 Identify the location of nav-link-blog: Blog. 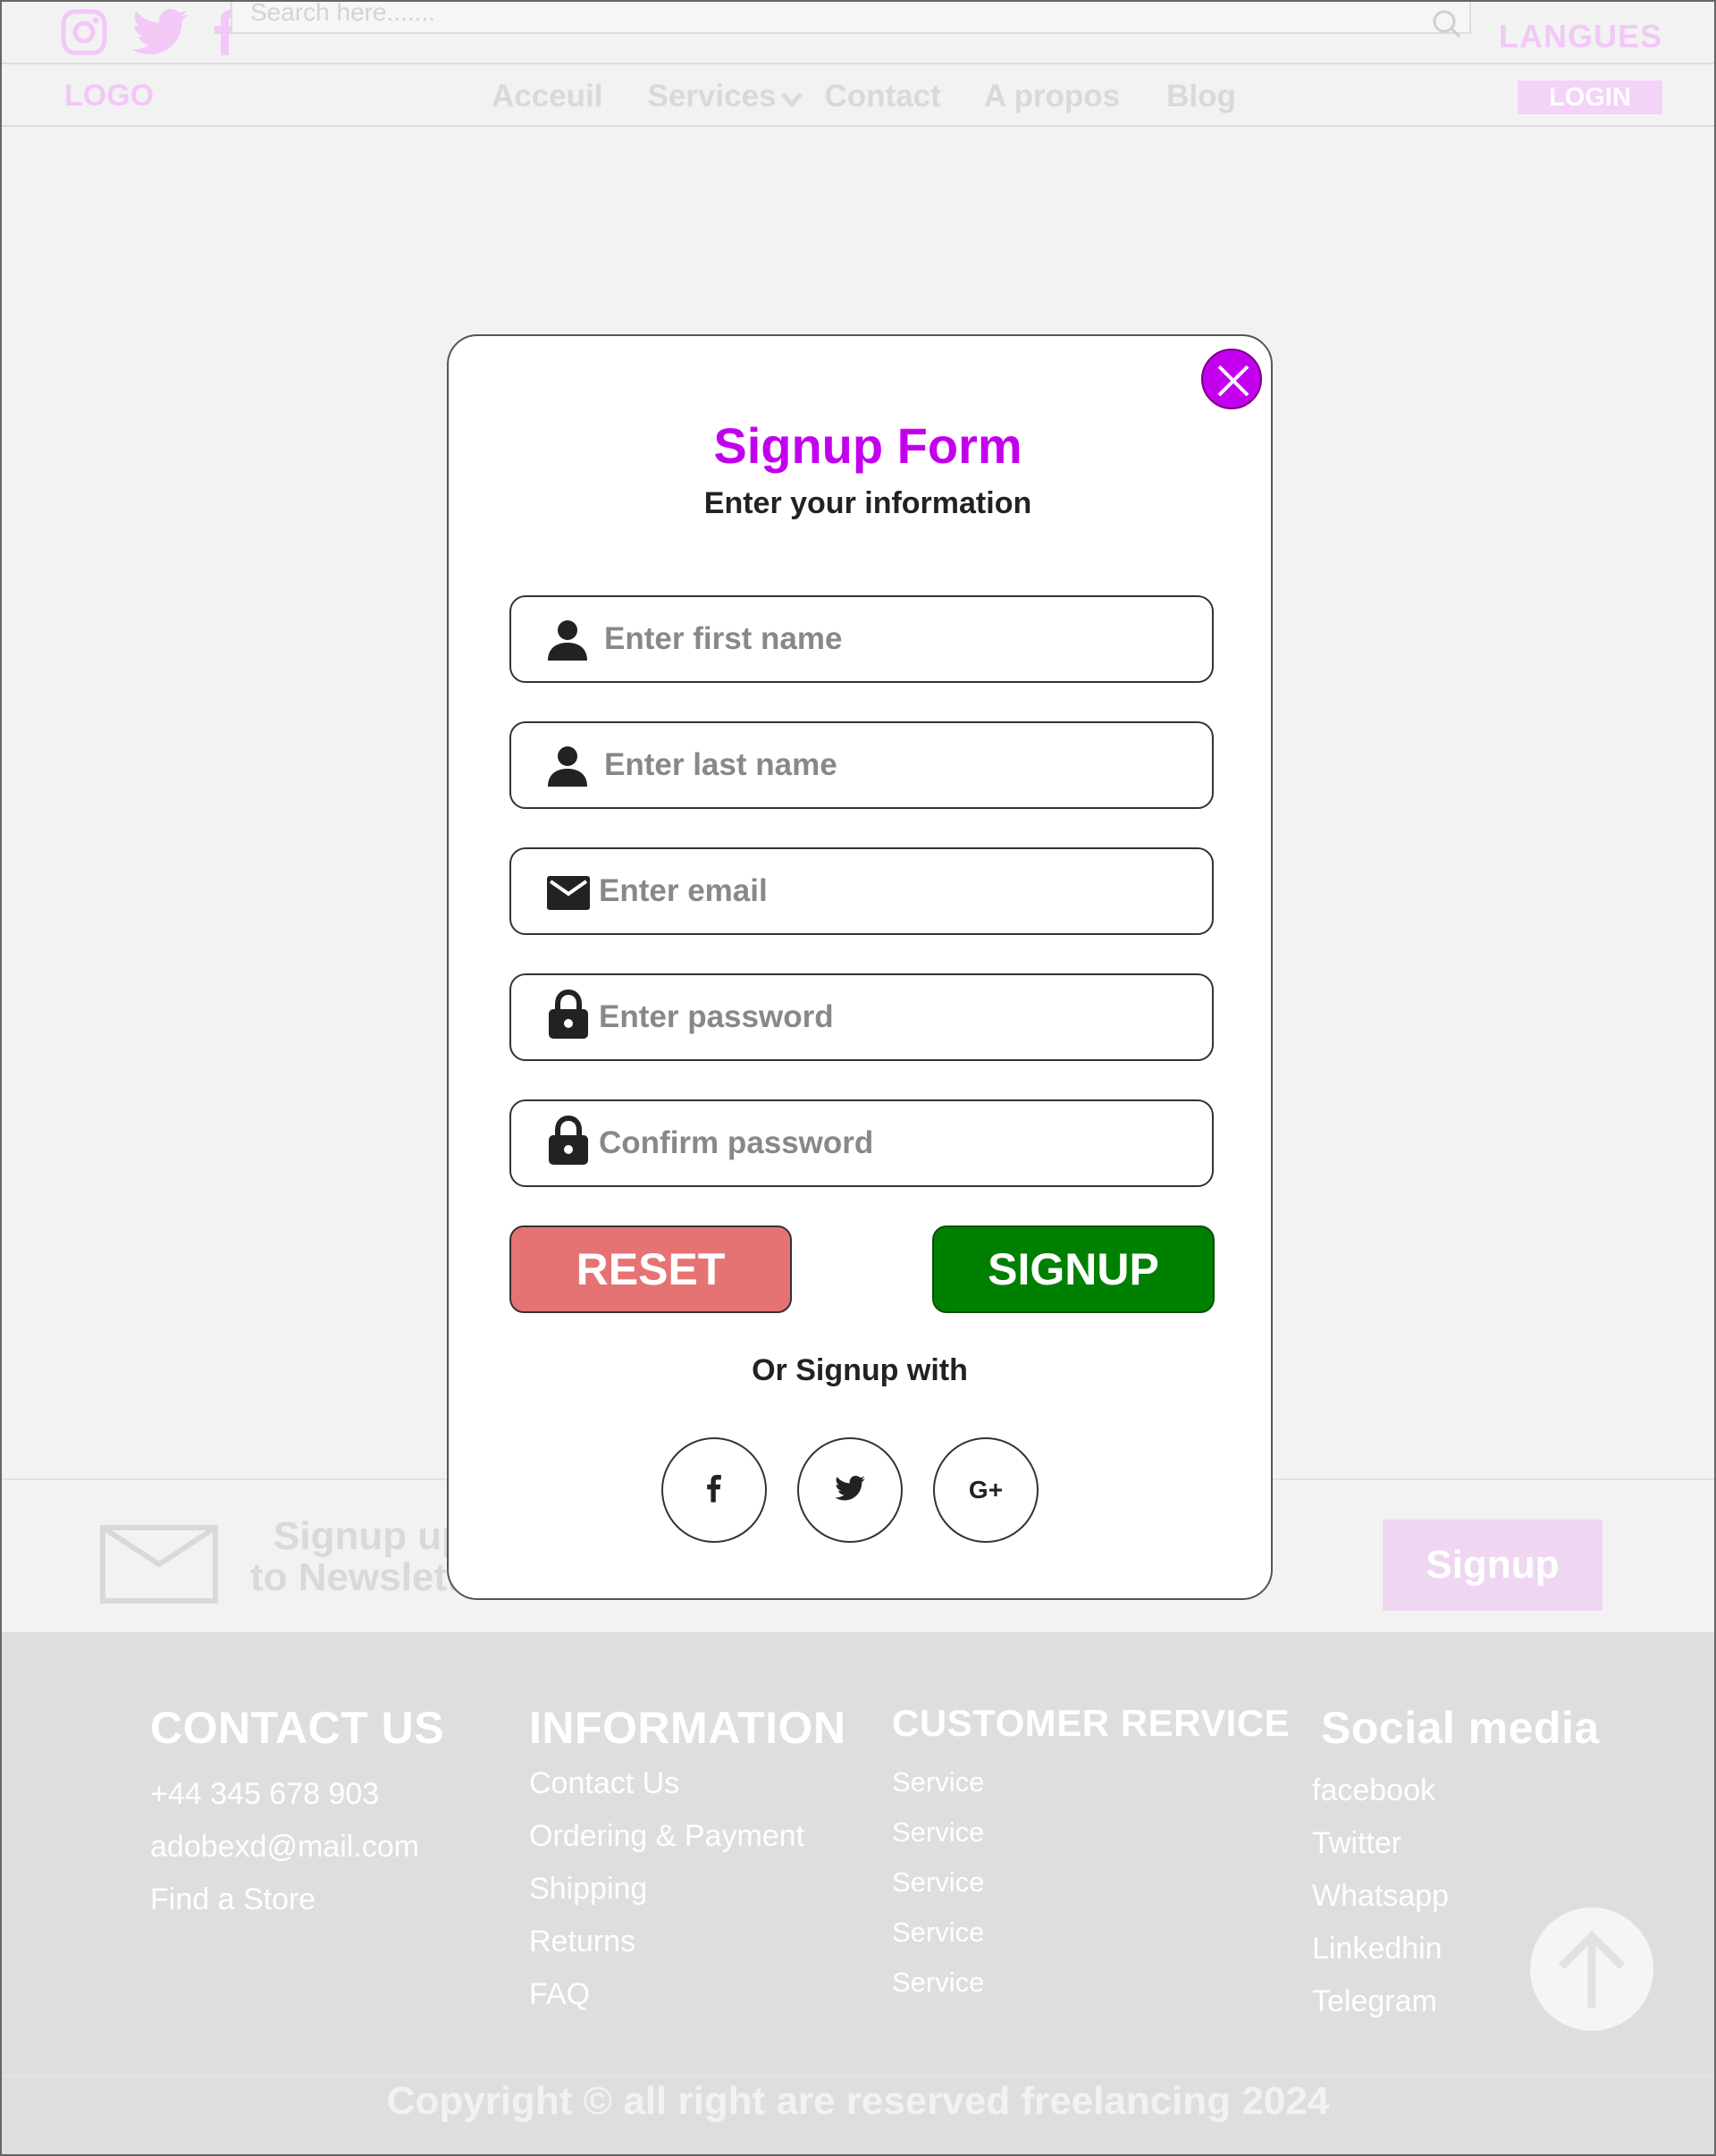
(1201, 99).